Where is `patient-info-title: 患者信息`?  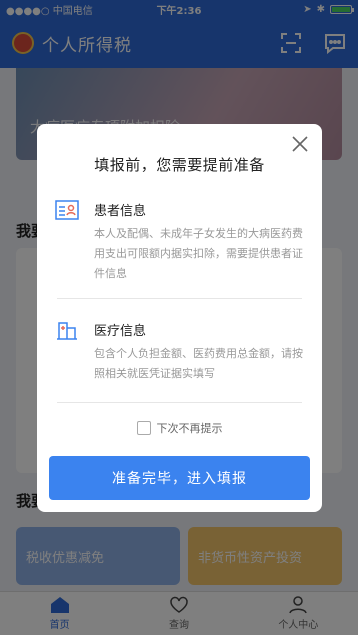
patient-info-title: 患者信息 is located at coordinates (120, 211).